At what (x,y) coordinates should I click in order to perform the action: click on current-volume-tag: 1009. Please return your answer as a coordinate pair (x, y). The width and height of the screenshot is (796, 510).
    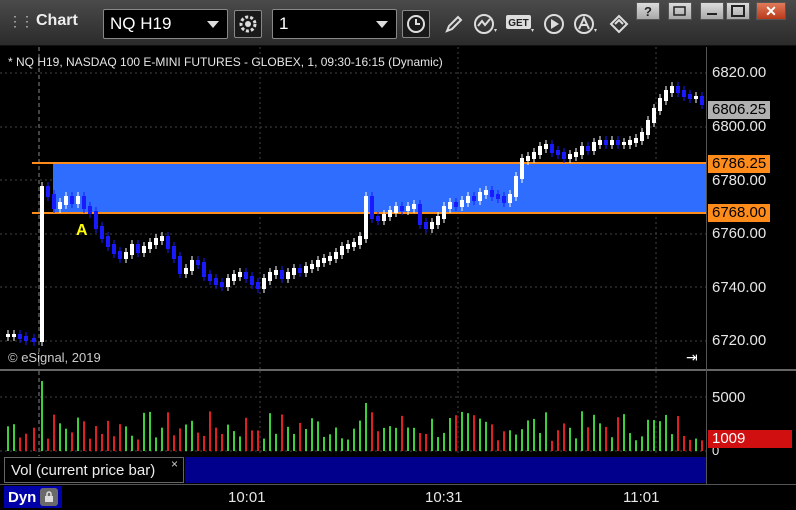
    Looking at the image, I should click on (750, 439).